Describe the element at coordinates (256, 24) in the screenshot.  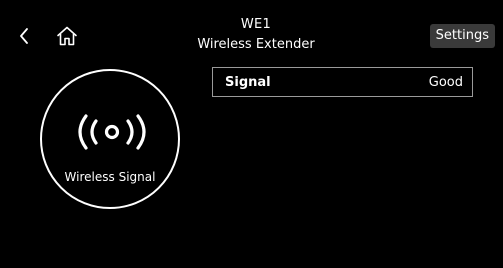
I see `device-name: WE1` at that location.